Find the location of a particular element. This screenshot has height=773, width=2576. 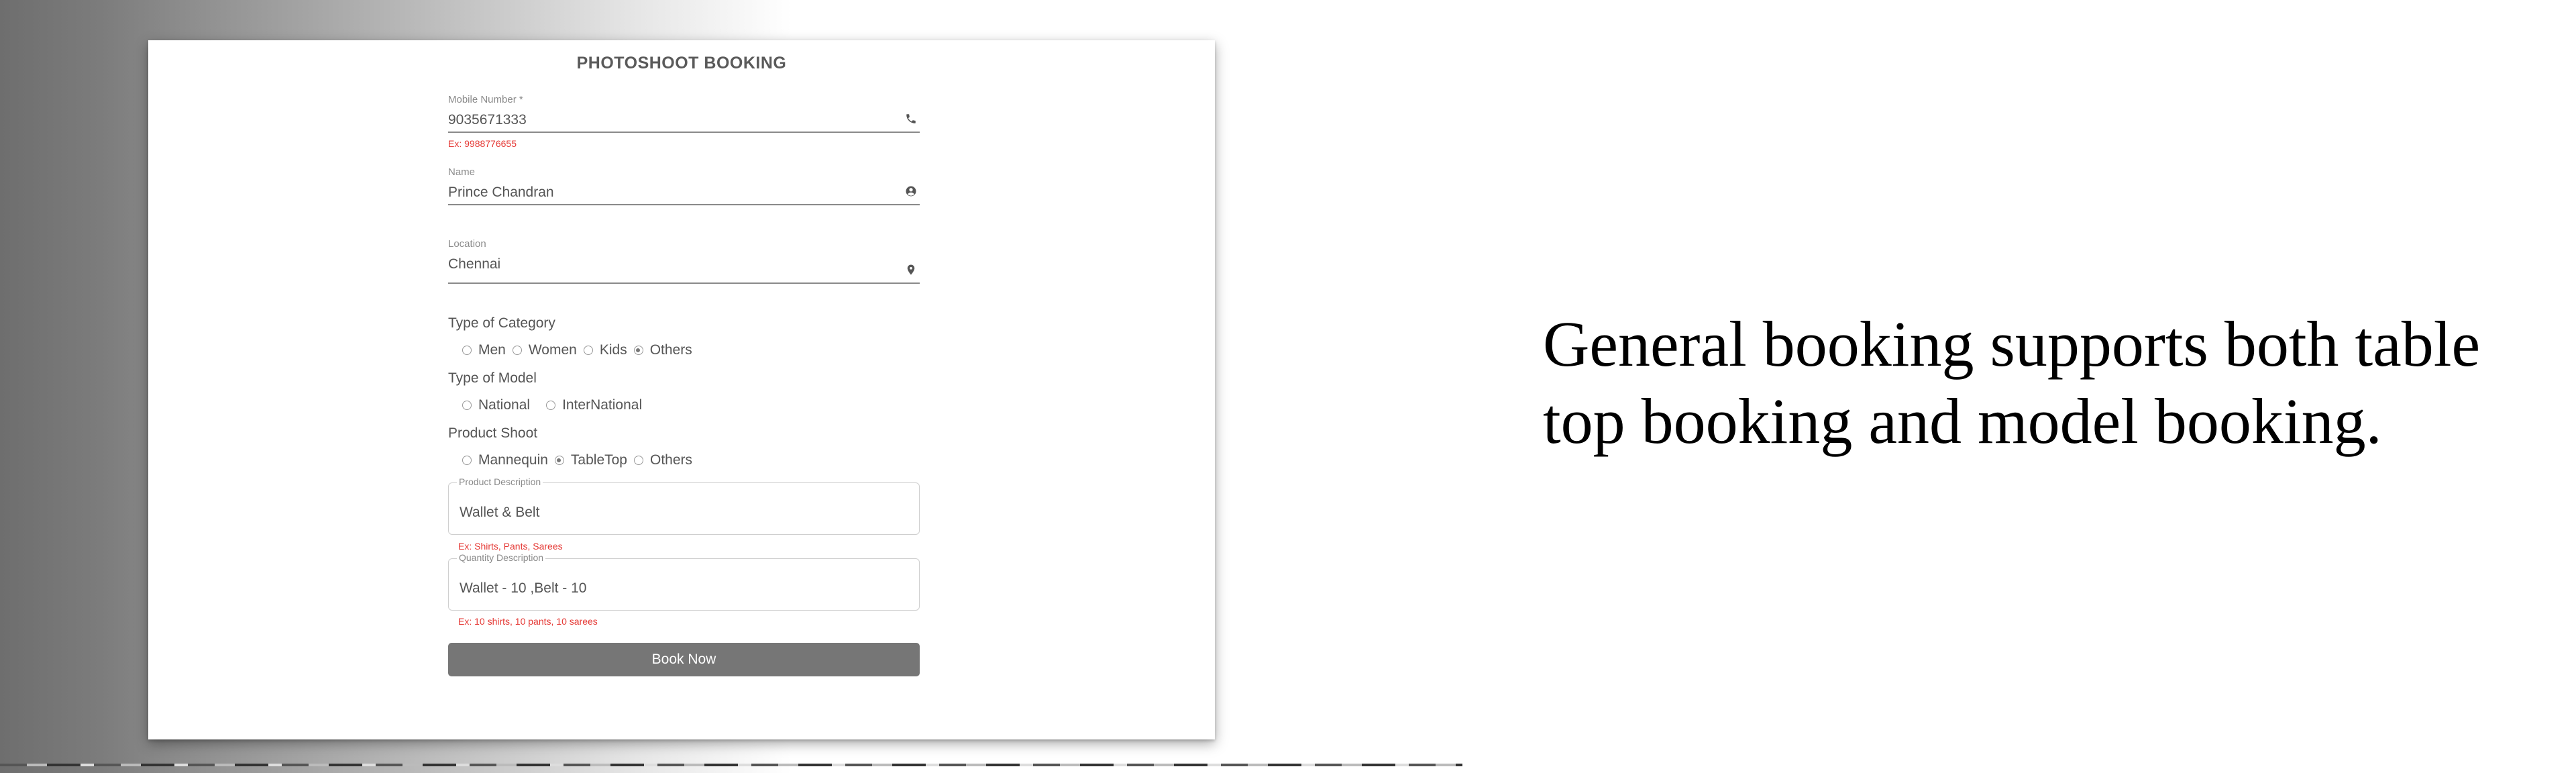

book-now-button: Book Now is located at coordinates (684, 659).